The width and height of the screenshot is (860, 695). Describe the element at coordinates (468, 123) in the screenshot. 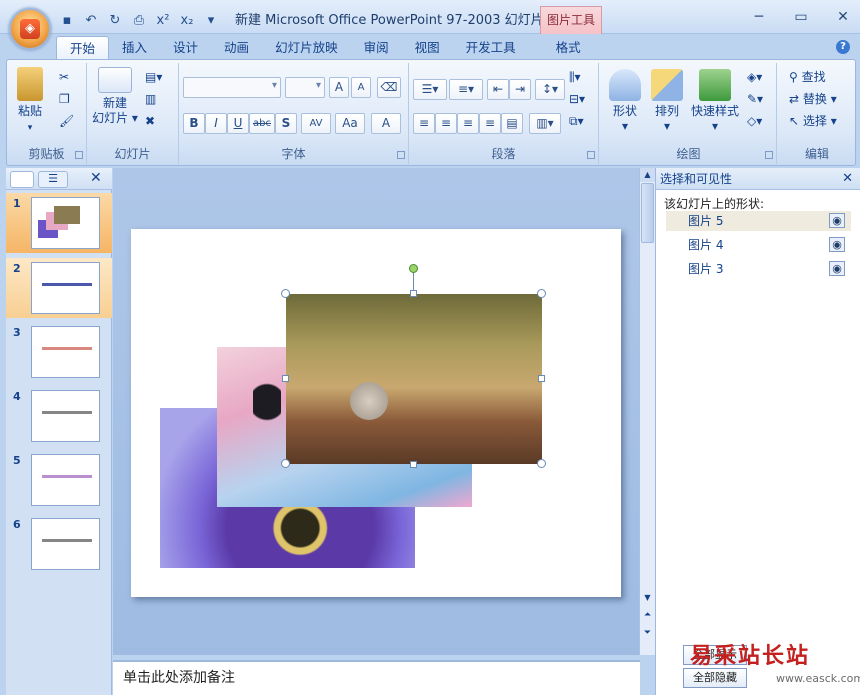

I see `align-right-icon: ≡` at that location.